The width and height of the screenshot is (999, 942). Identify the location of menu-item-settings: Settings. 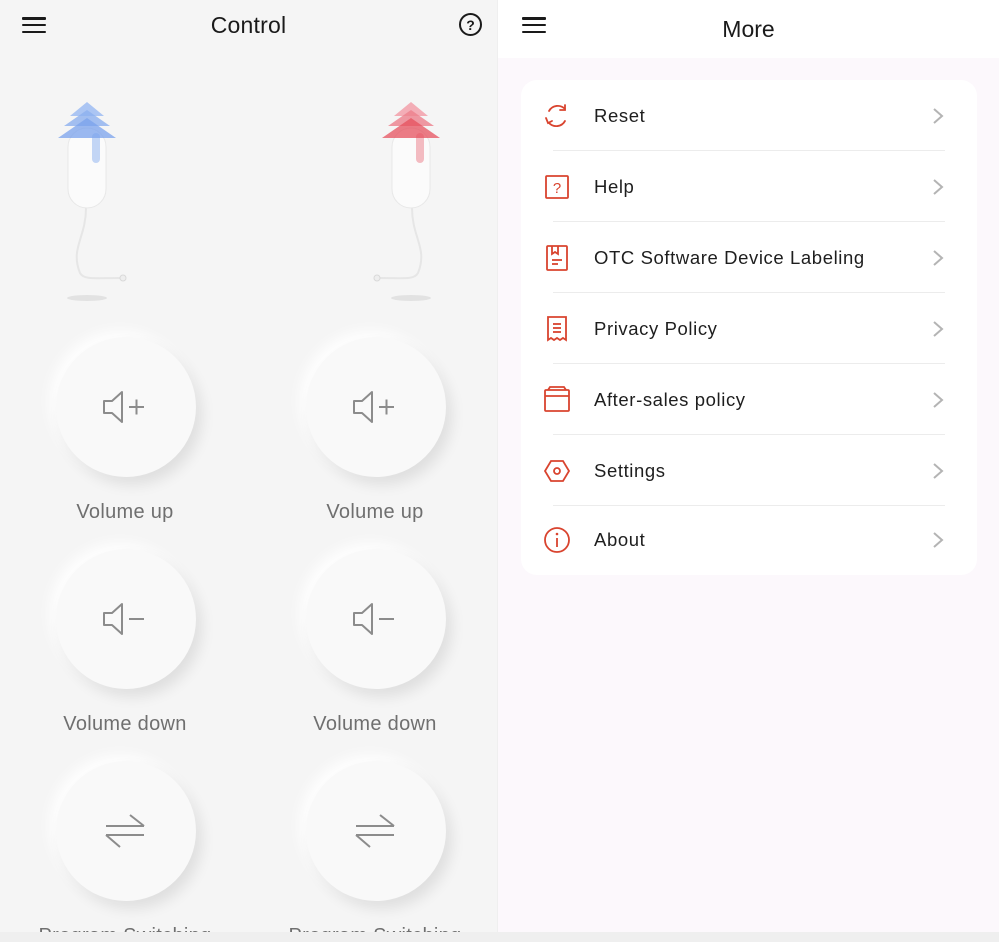
(749, 470).